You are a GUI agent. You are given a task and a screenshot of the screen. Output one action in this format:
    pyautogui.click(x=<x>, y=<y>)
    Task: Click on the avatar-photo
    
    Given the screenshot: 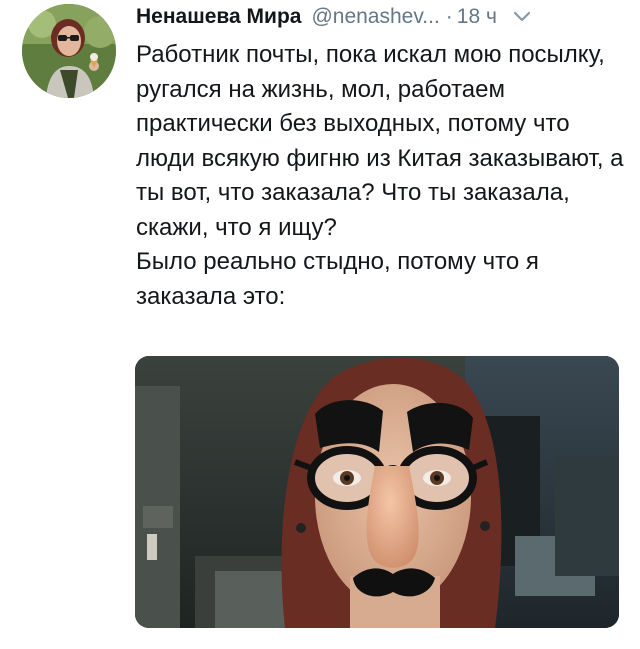 What is the action you would take?
    pyautogui.click(x=69, y=51)
    